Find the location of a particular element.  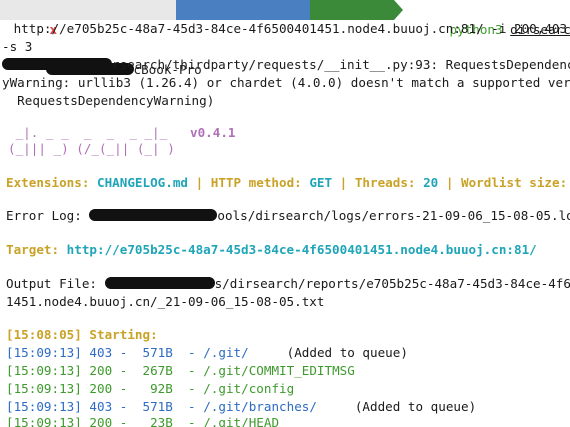

command-line: python3 dirsearch.py -u is located at coordinates (487, 18).